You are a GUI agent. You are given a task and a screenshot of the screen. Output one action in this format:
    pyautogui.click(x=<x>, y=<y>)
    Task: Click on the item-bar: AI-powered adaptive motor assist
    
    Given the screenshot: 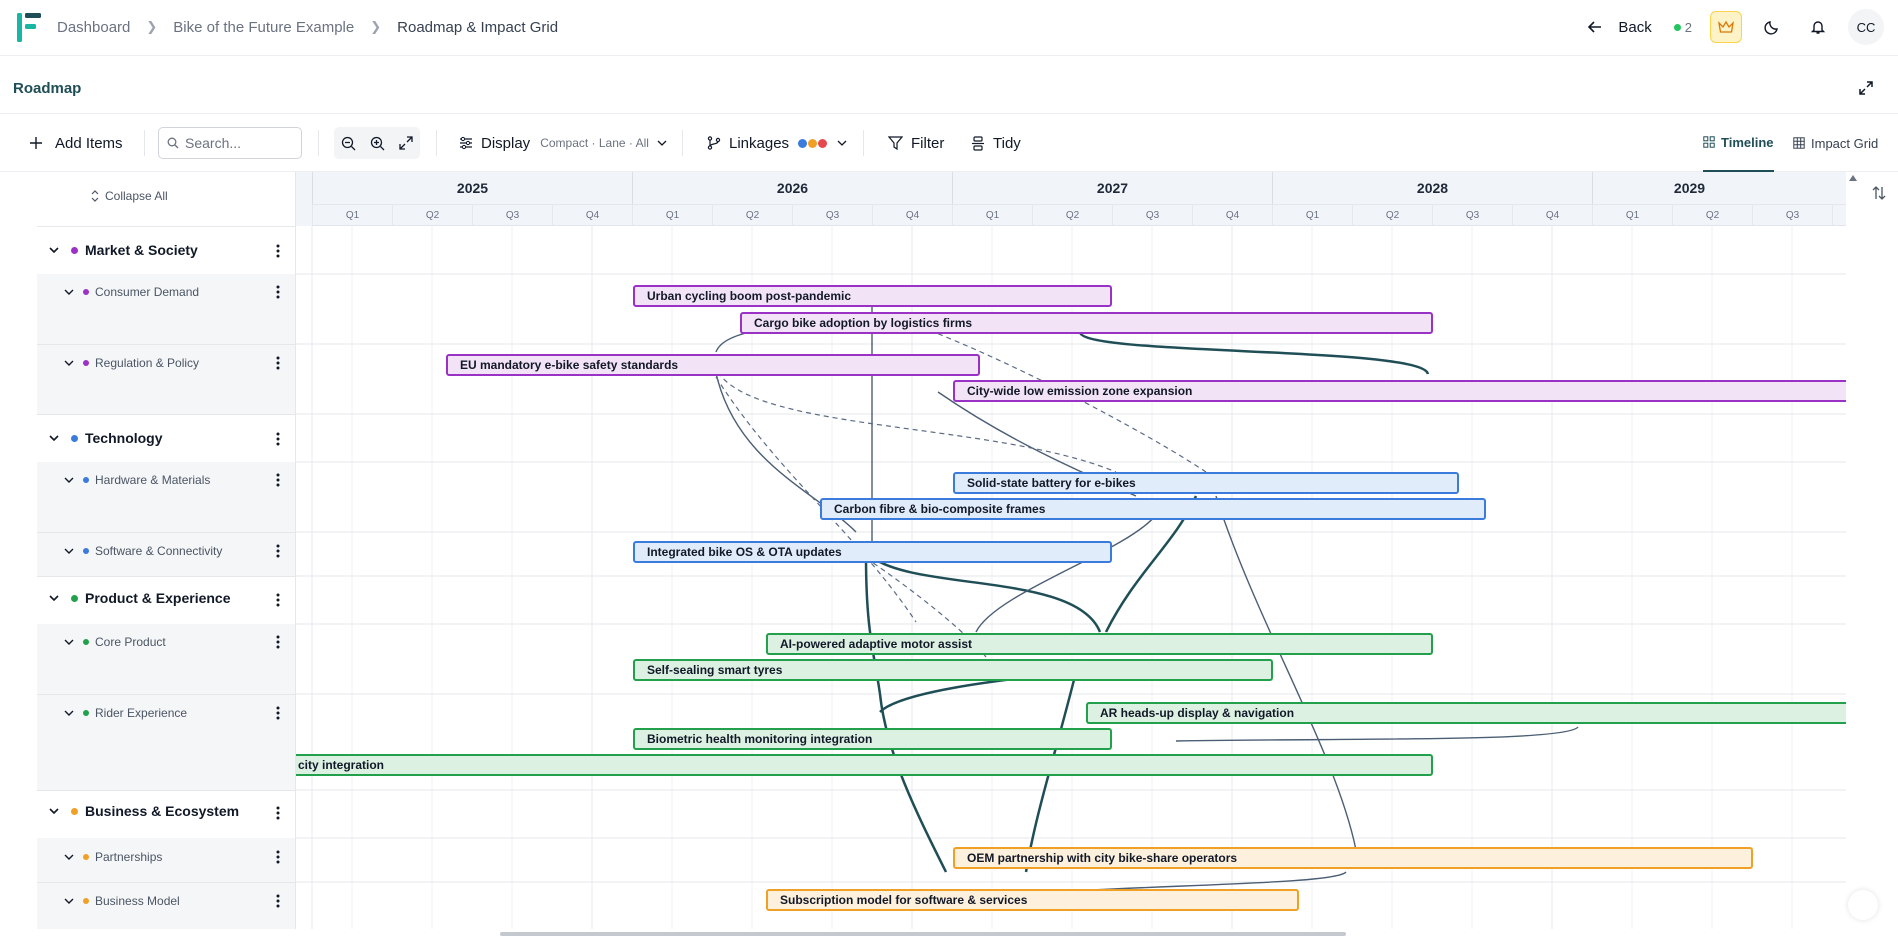 What is the action you would take?
    pyautogui.click(x=1099, y=644)
    